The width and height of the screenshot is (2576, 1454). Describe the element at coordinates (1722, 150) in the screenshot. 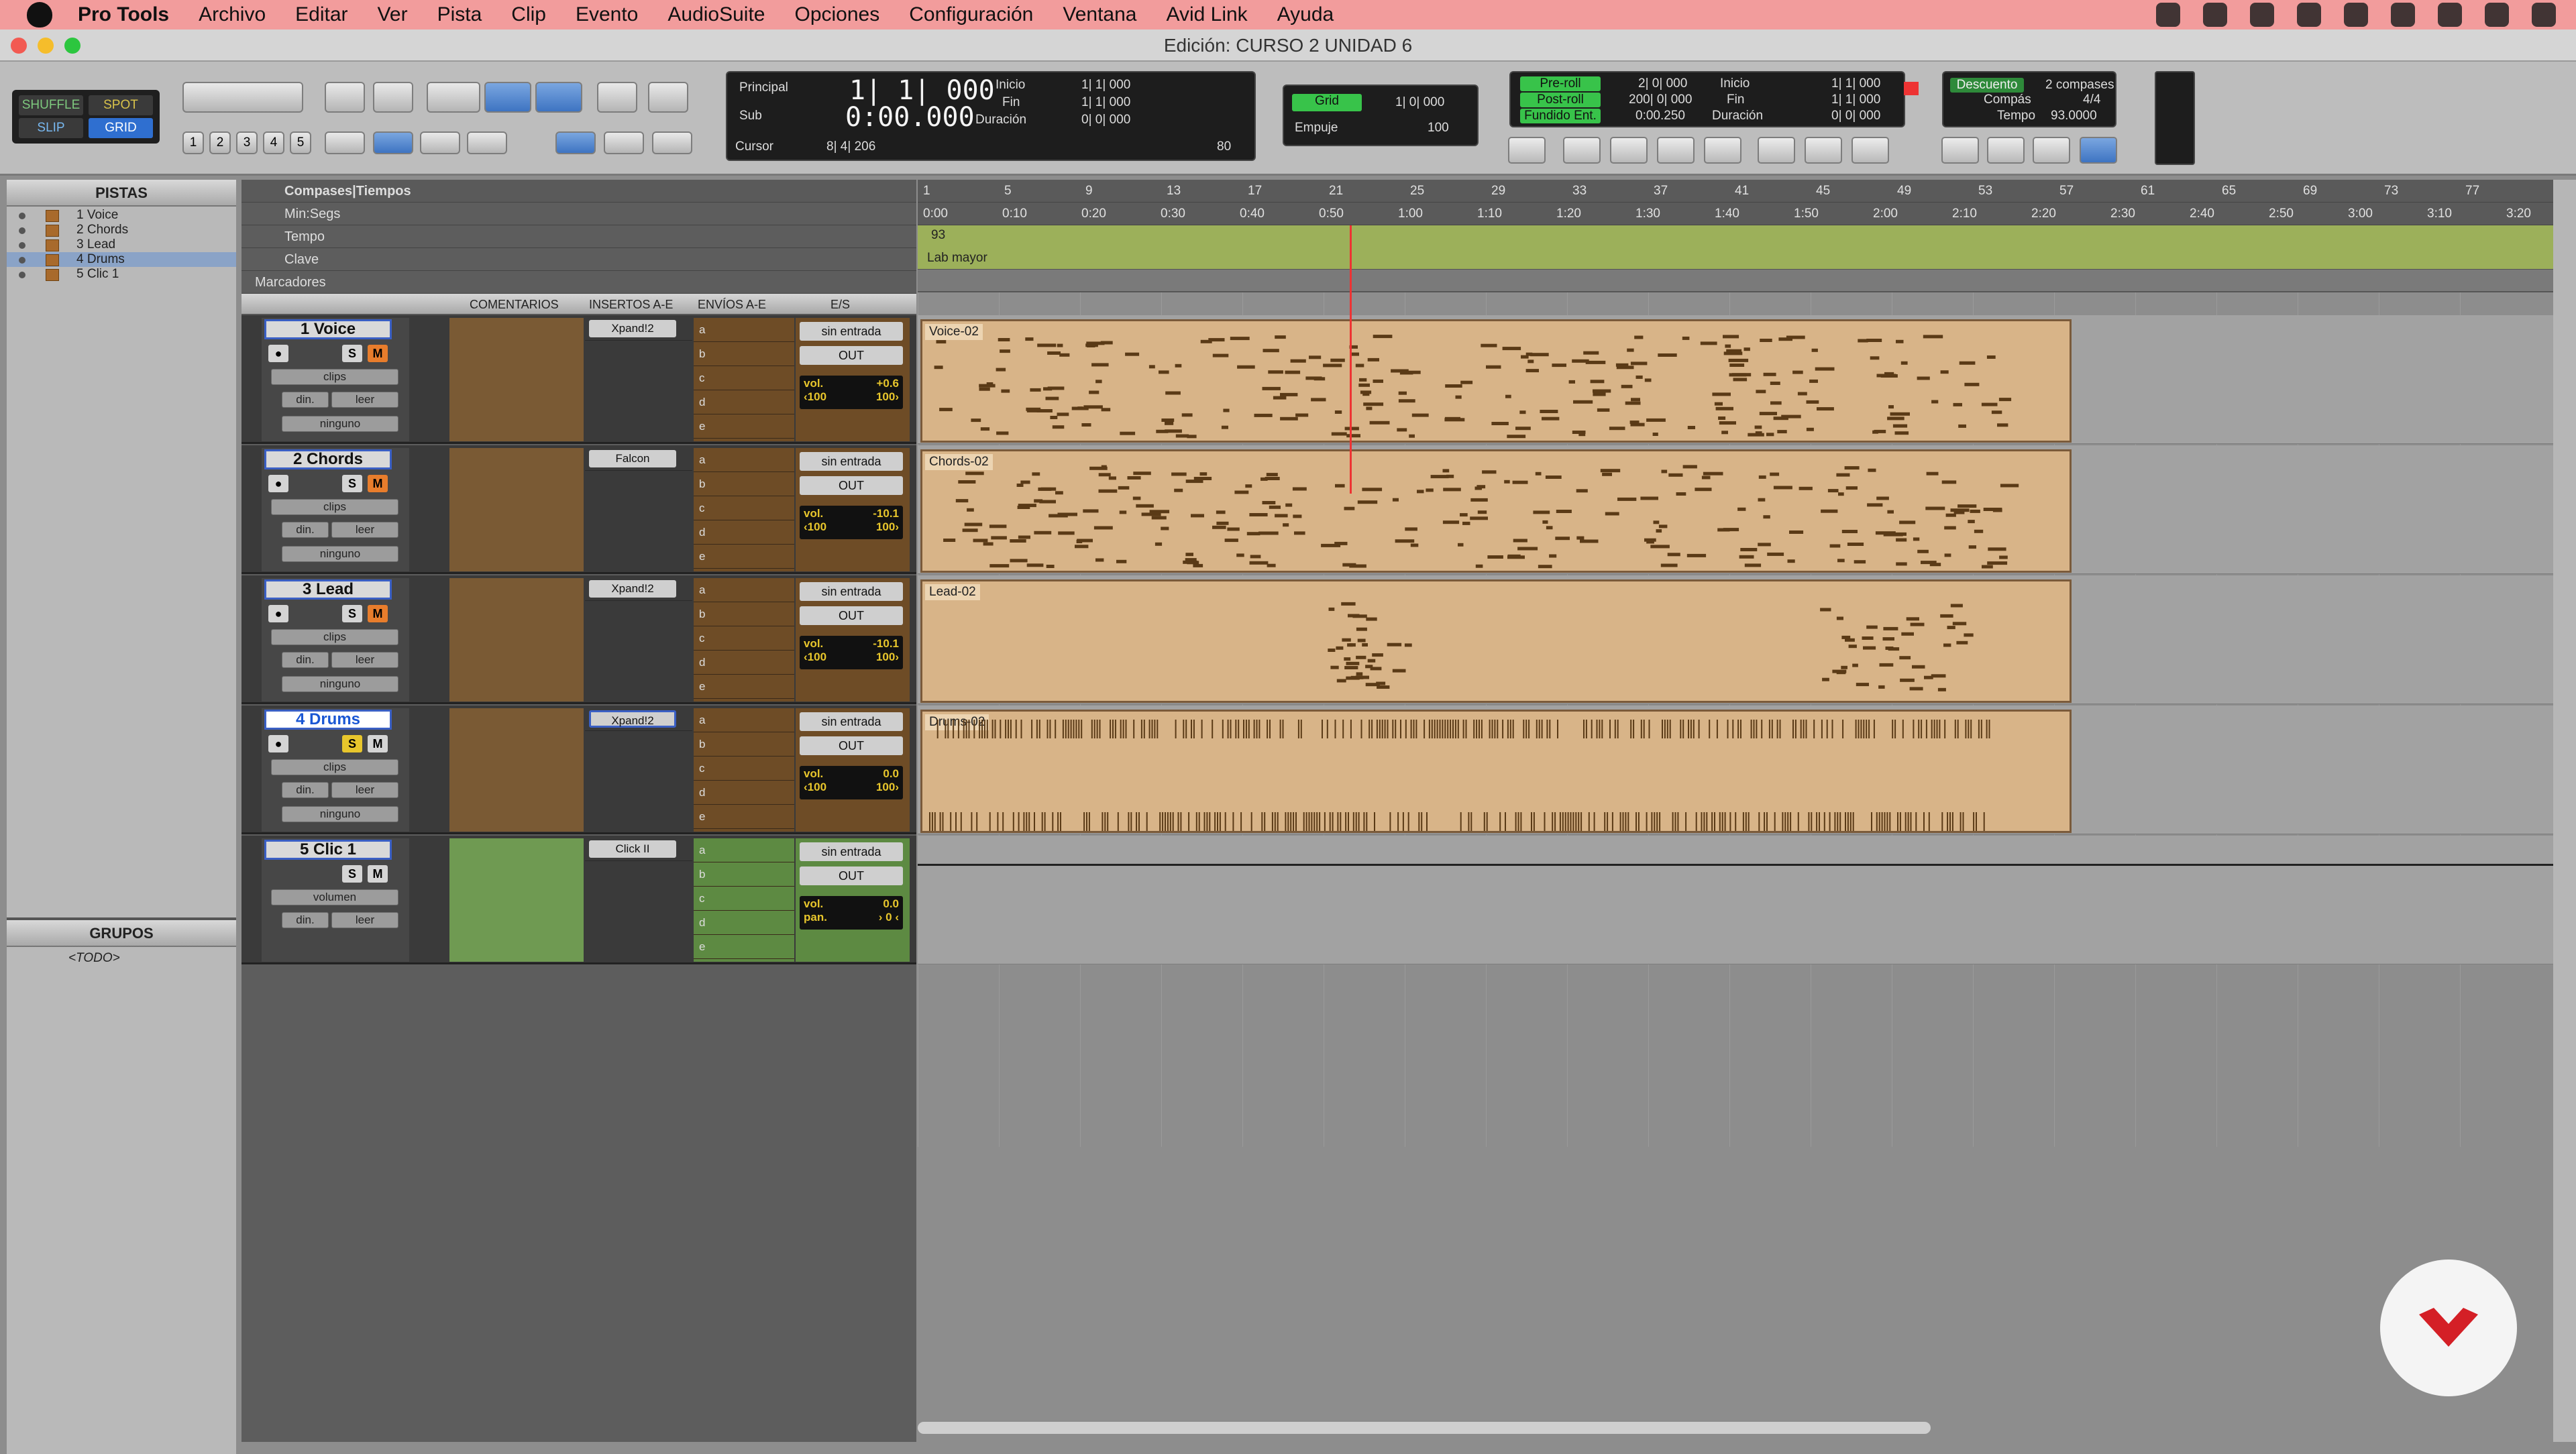

I see `go-to-end-button` at that location.